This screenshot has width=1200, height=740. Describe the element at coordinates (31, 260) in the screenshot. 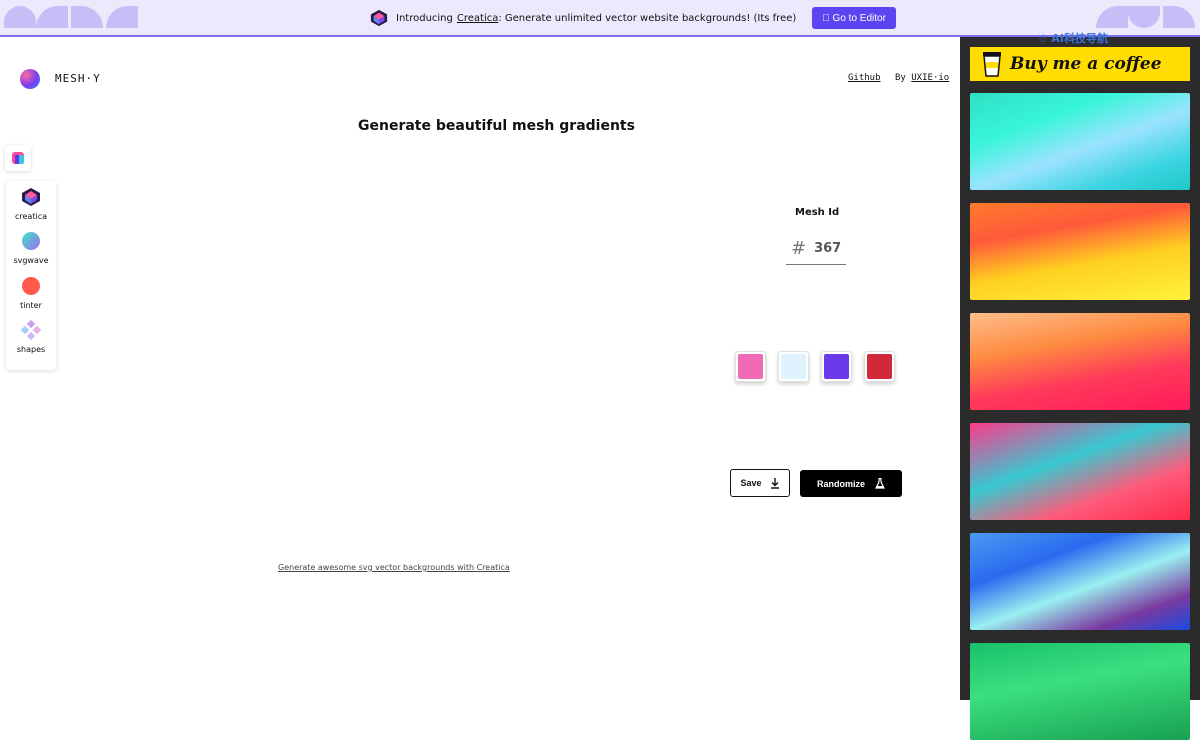

I see `sidebar-item-label: svgwave` at that location.